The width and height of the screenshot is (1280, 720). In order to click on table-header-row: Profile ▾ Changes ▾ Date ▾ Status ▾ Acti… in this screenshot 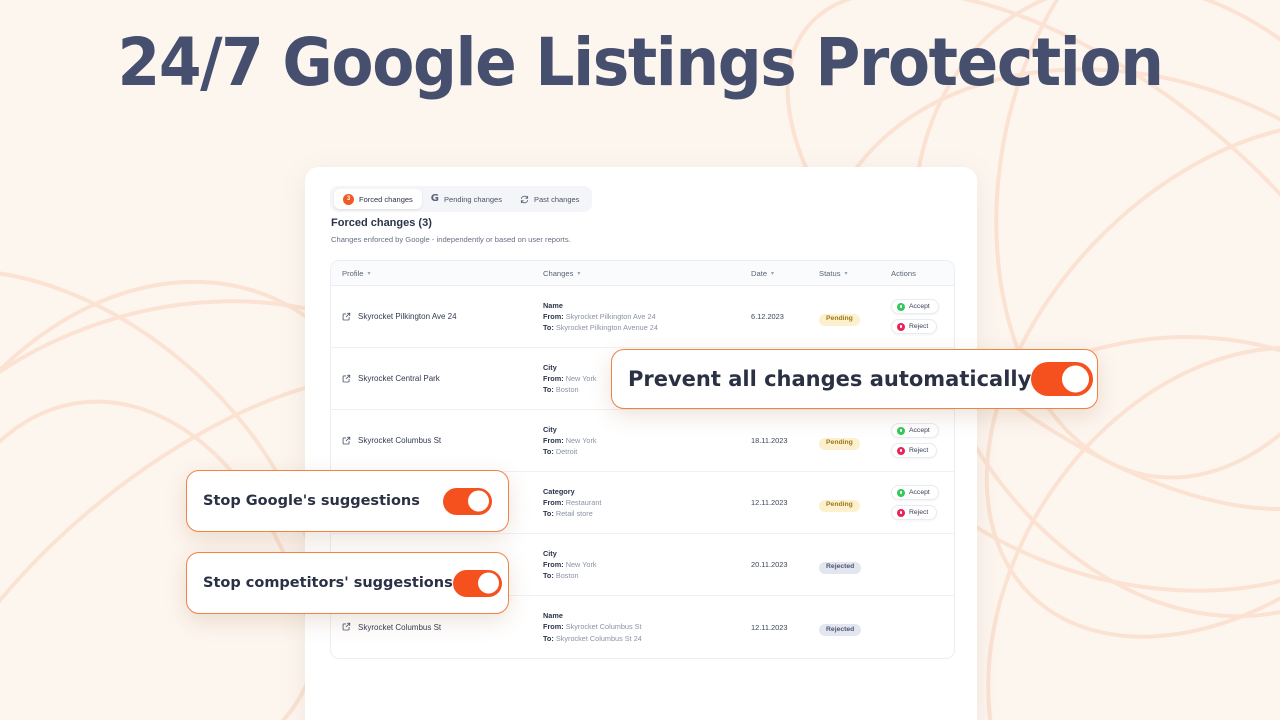, I will do `click(642, 273)`.